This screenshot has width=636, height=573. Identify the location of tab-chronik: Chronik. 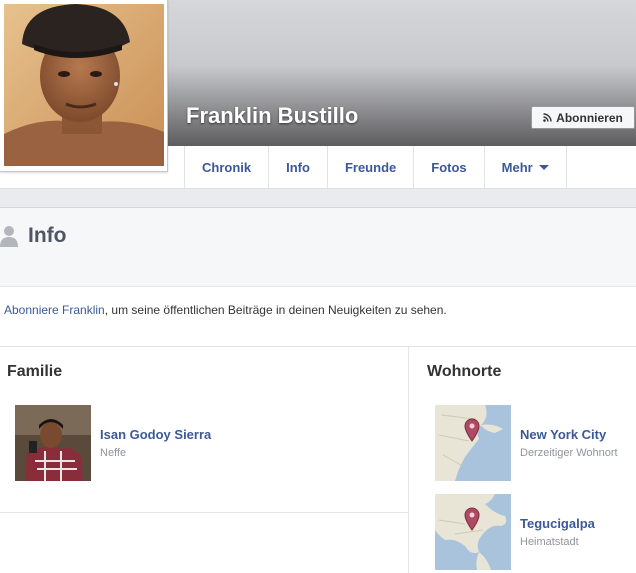
(227, 167).